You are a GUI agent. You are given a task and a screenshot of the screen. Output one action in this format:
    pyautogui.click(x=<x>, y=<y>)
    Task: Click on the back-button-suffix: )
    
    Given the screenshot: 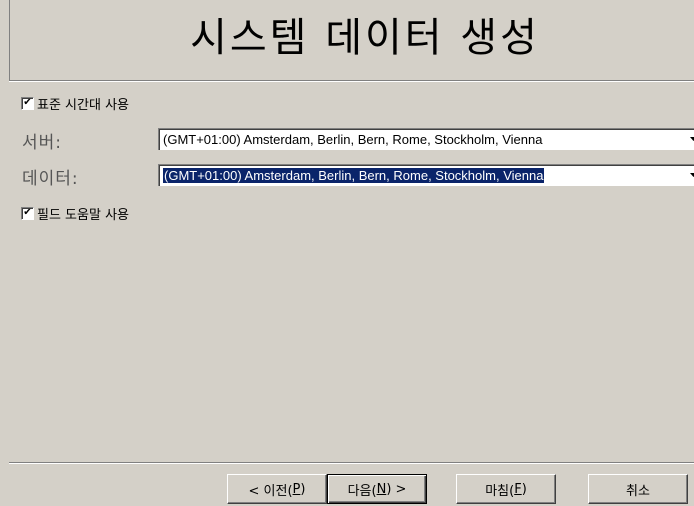 What is the action you would take?
    pyautogui.click(x=303, y=489)
    